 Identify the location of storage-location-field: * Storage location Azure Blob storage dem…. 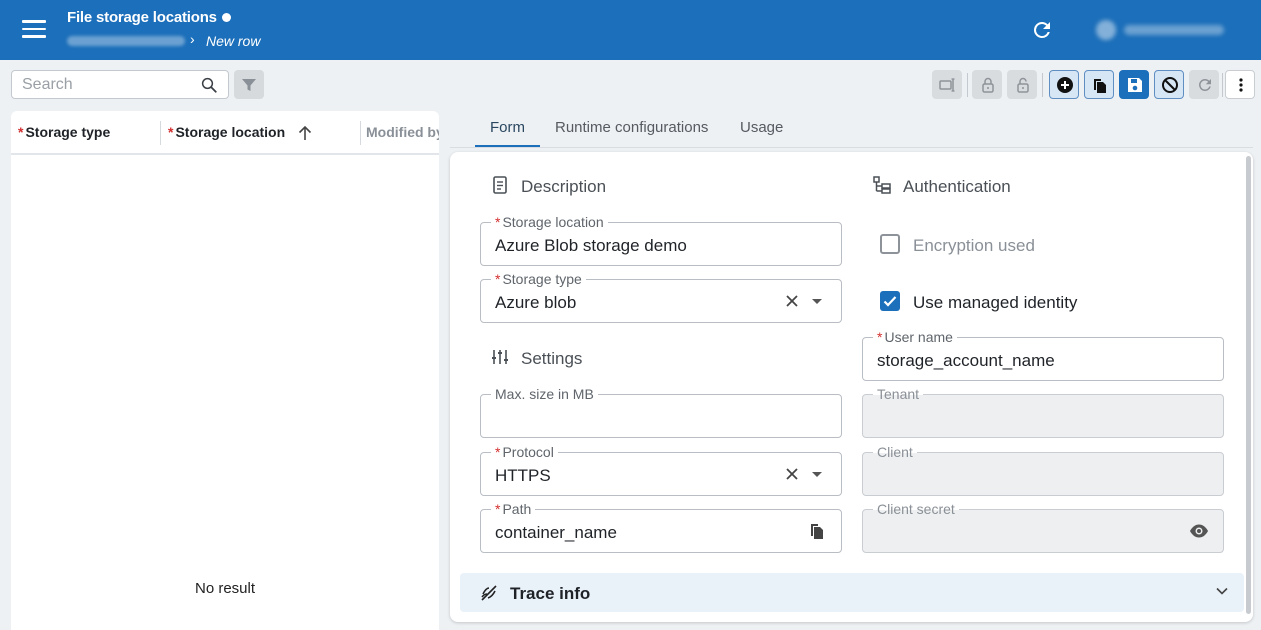
(661, 239).